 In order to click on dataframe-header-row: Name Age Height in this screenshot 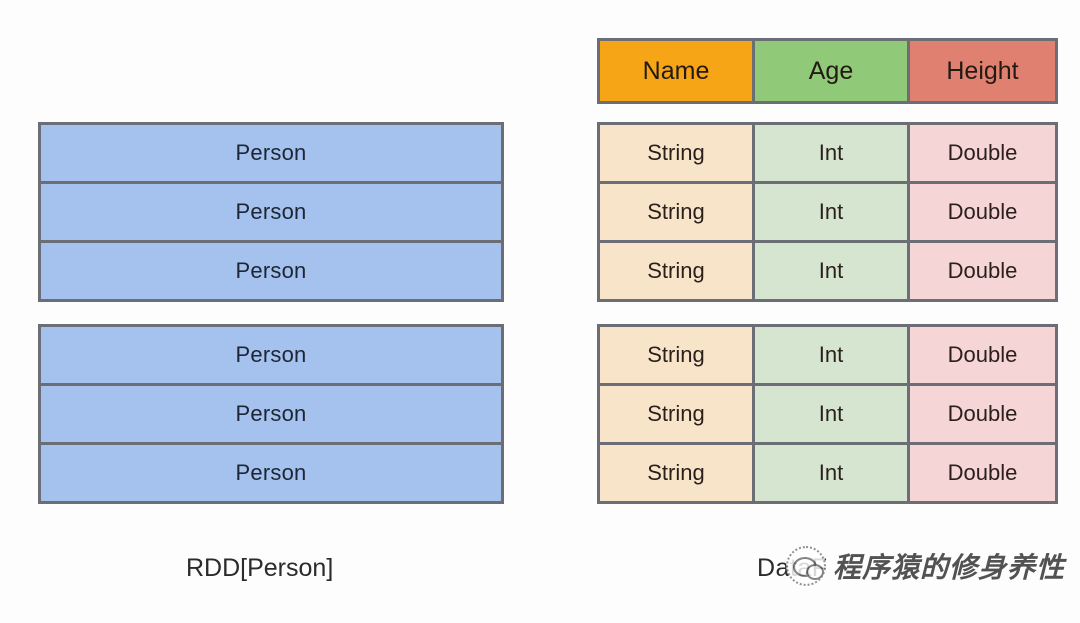, I will do `click(827, 71)`.